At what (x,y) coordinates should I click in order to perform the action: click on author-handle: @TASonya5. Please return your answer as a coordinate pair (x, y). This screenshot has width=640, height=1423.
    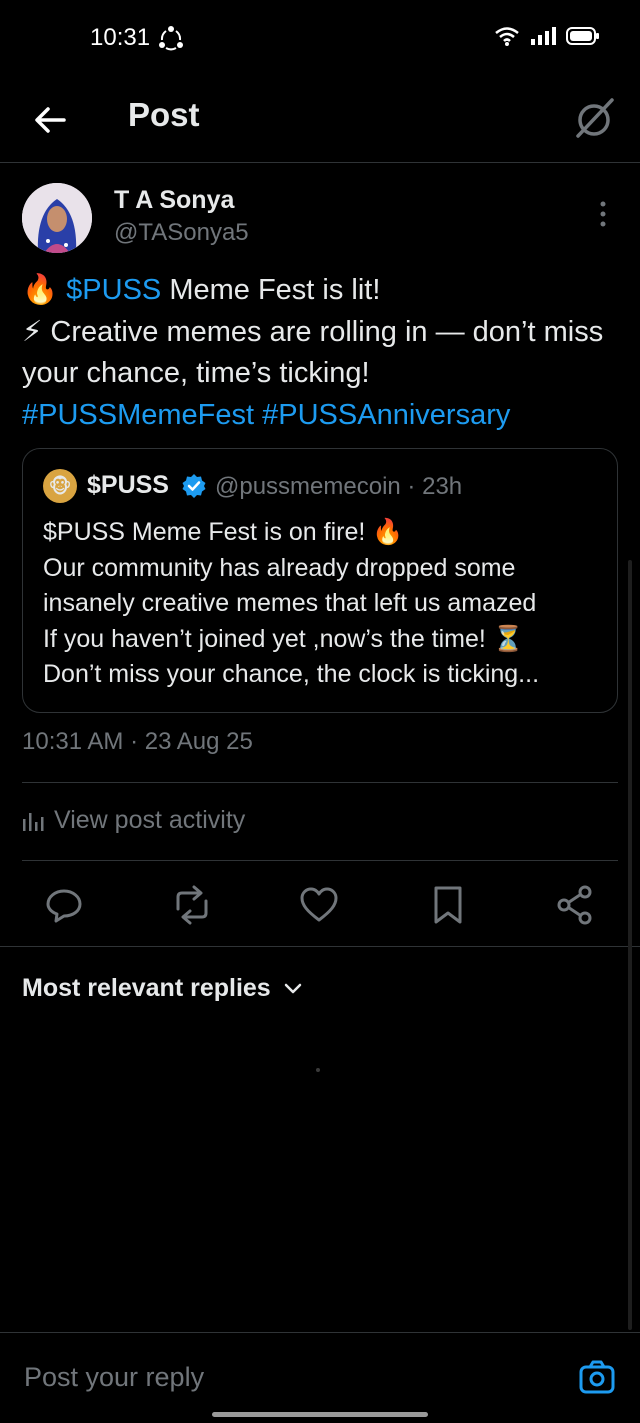
    Looking at the image, I should click on (181, 233).